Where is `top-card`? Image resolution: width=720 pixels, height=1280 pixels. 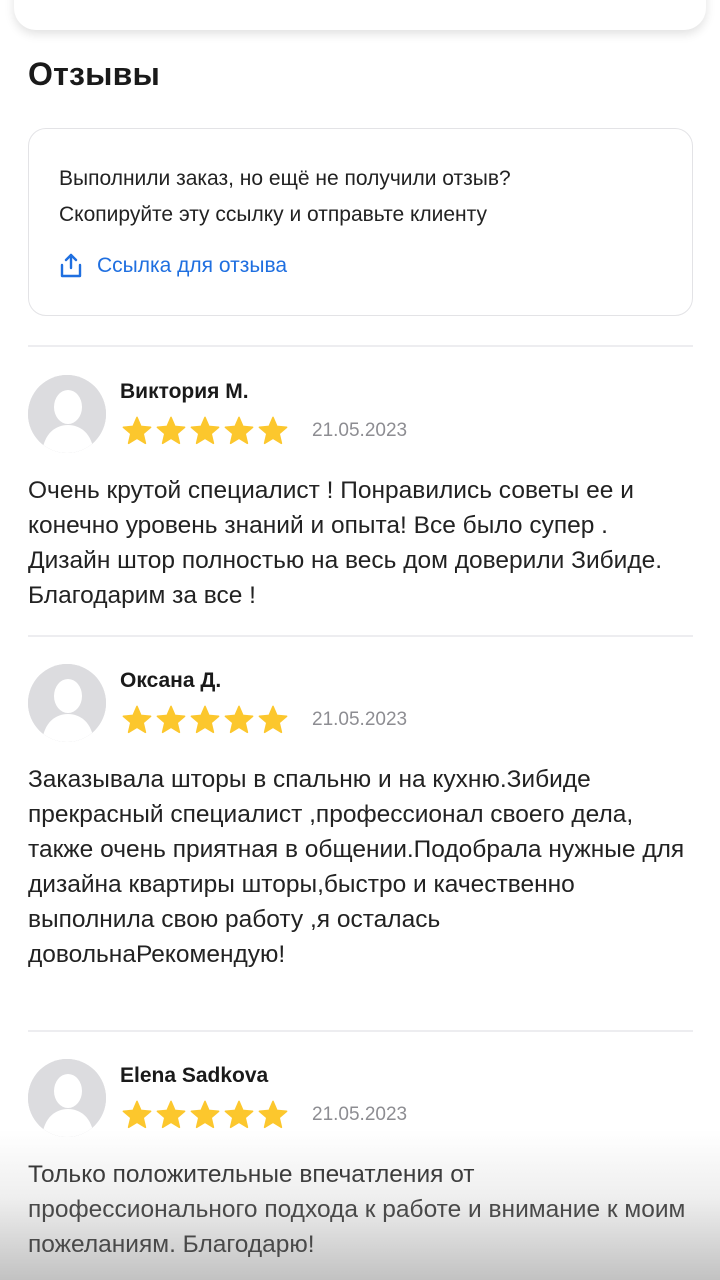
top-card is located at coordinates (360, 15).